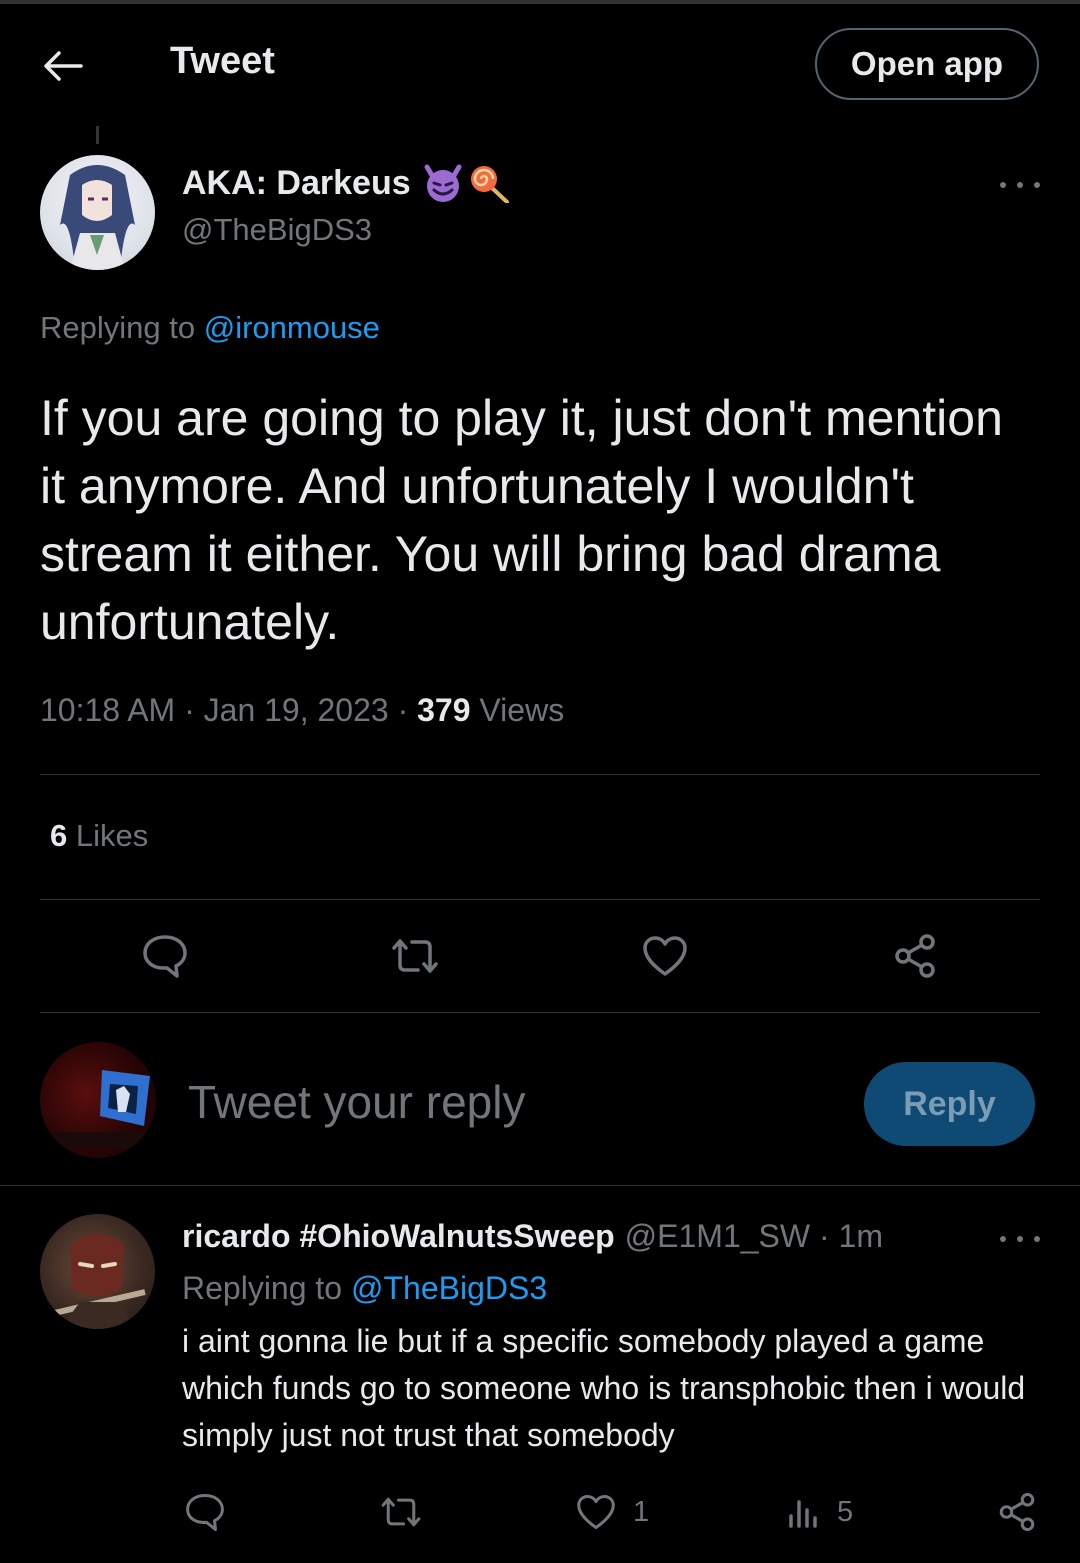 The width and height of the screenshot is (1080, 1563). Describe the element at coordinates (803, 1514) in the screenshot. I see `analytics-bars-icon` at that location.